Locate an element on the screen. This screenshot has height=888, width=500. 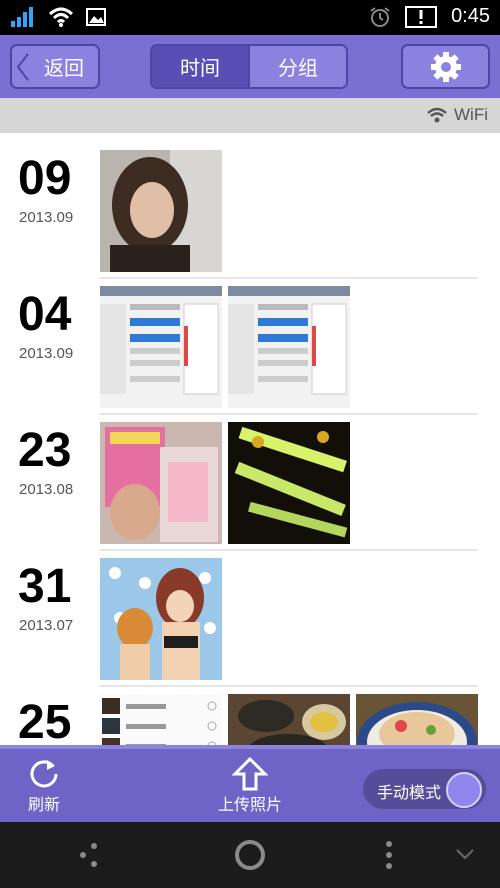
toggle-knob is located at coordinates (464, 790).